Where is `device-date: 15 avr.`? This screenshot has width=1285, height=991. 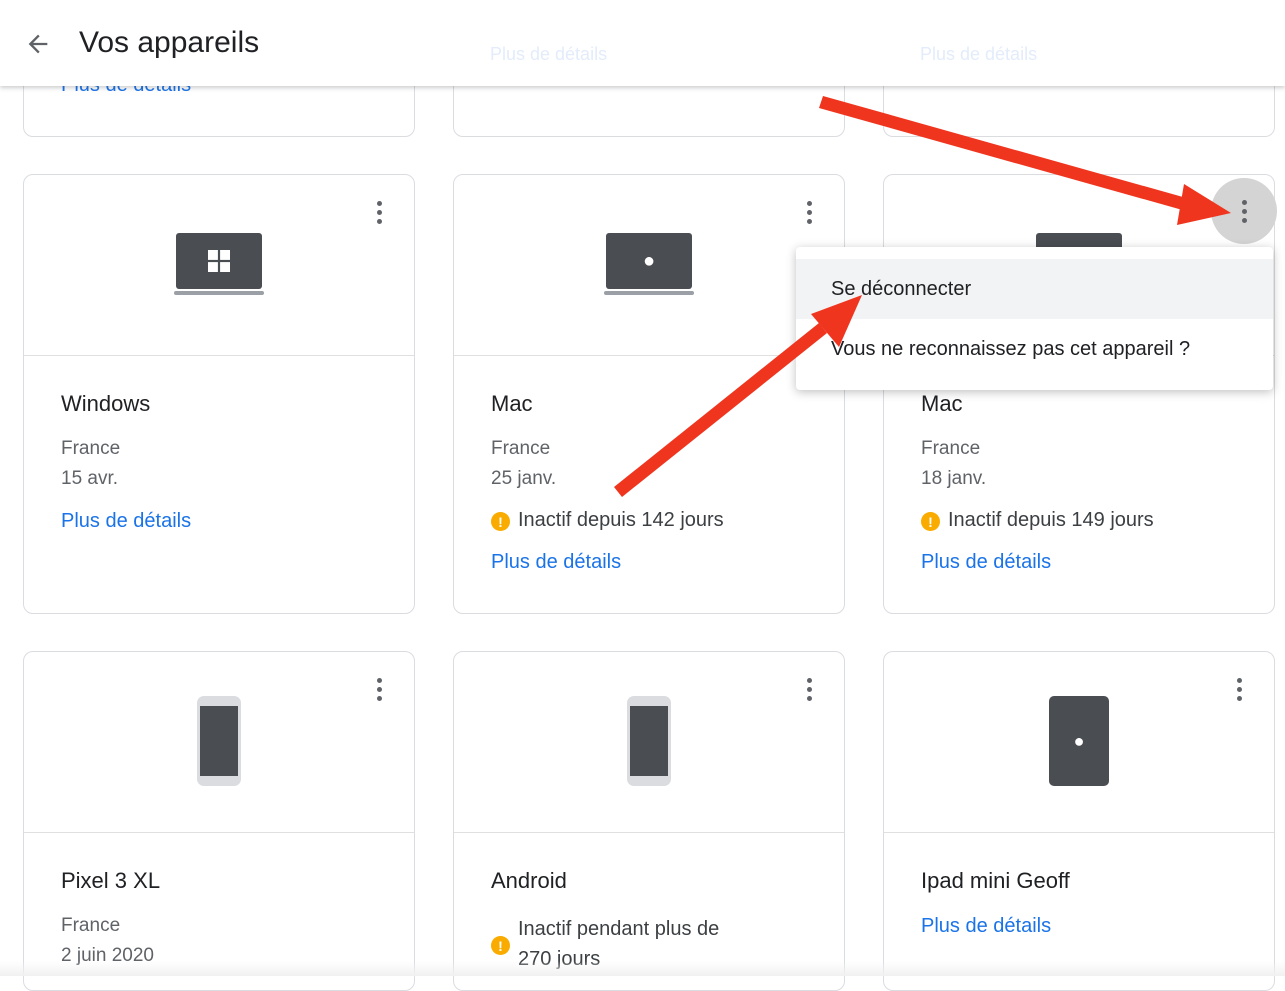 device-date: 15 avr. is located at coordinates (90, 478).